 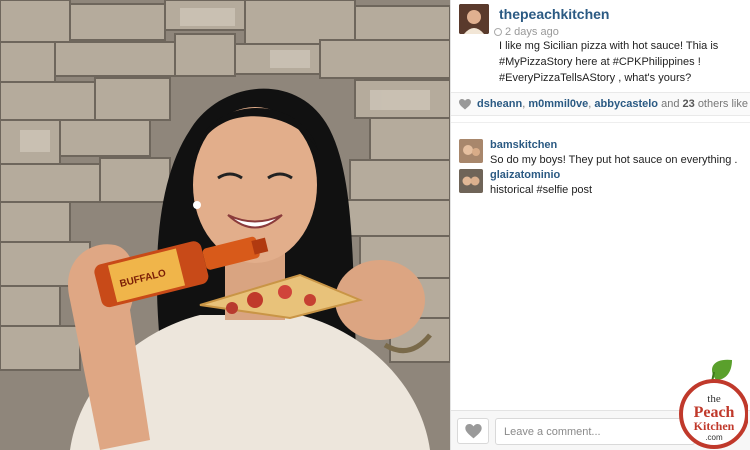 What do you see at coordinates (465, 104) in the screenshot?
I see `heart-small-icon` at bounding box center [465, 104].